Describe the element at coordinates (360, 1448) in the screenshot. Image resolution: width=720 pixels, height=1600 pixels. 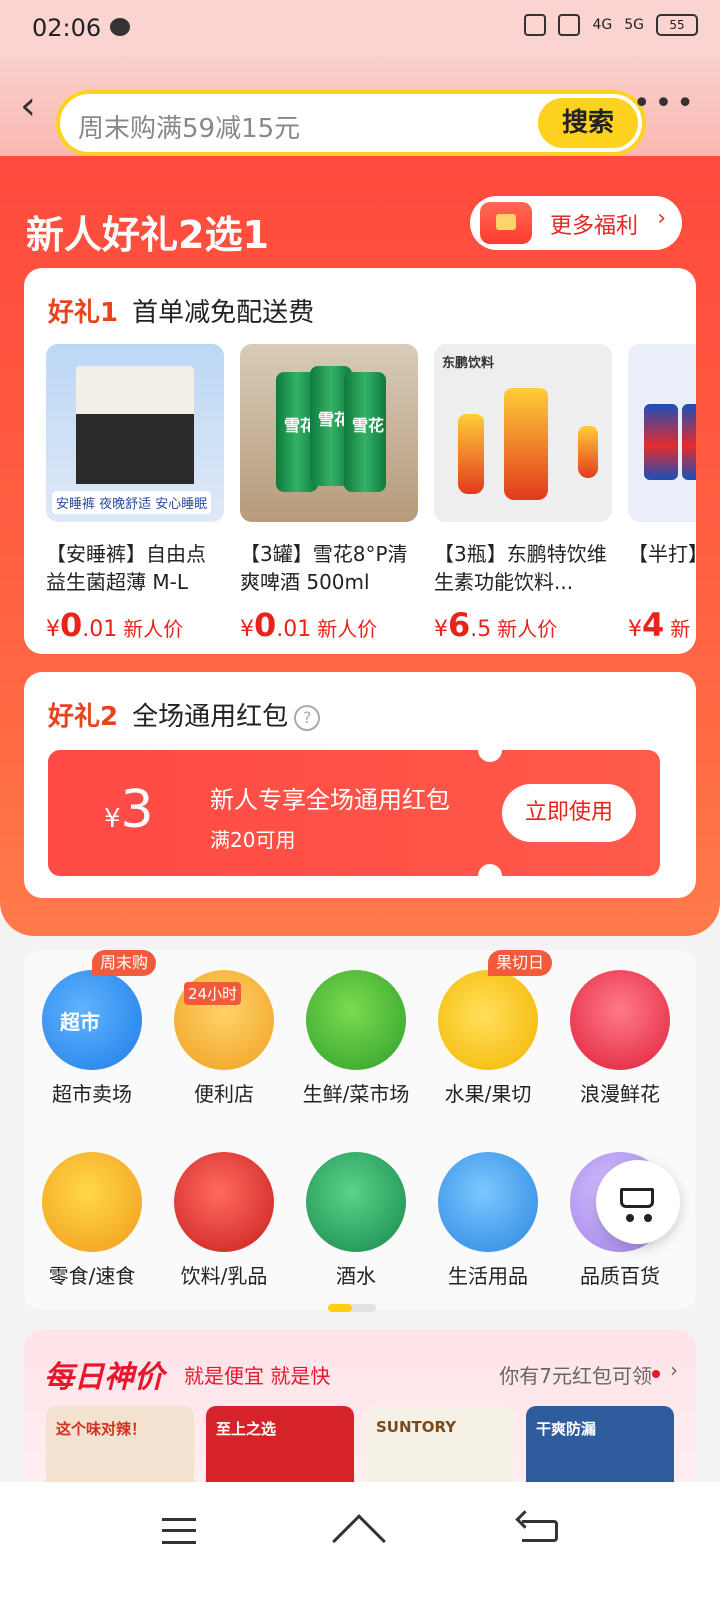
I see `deal-thumbnails: 这个味对辣！ 至上之选 SUNTORY 干爽防漏` at that location.